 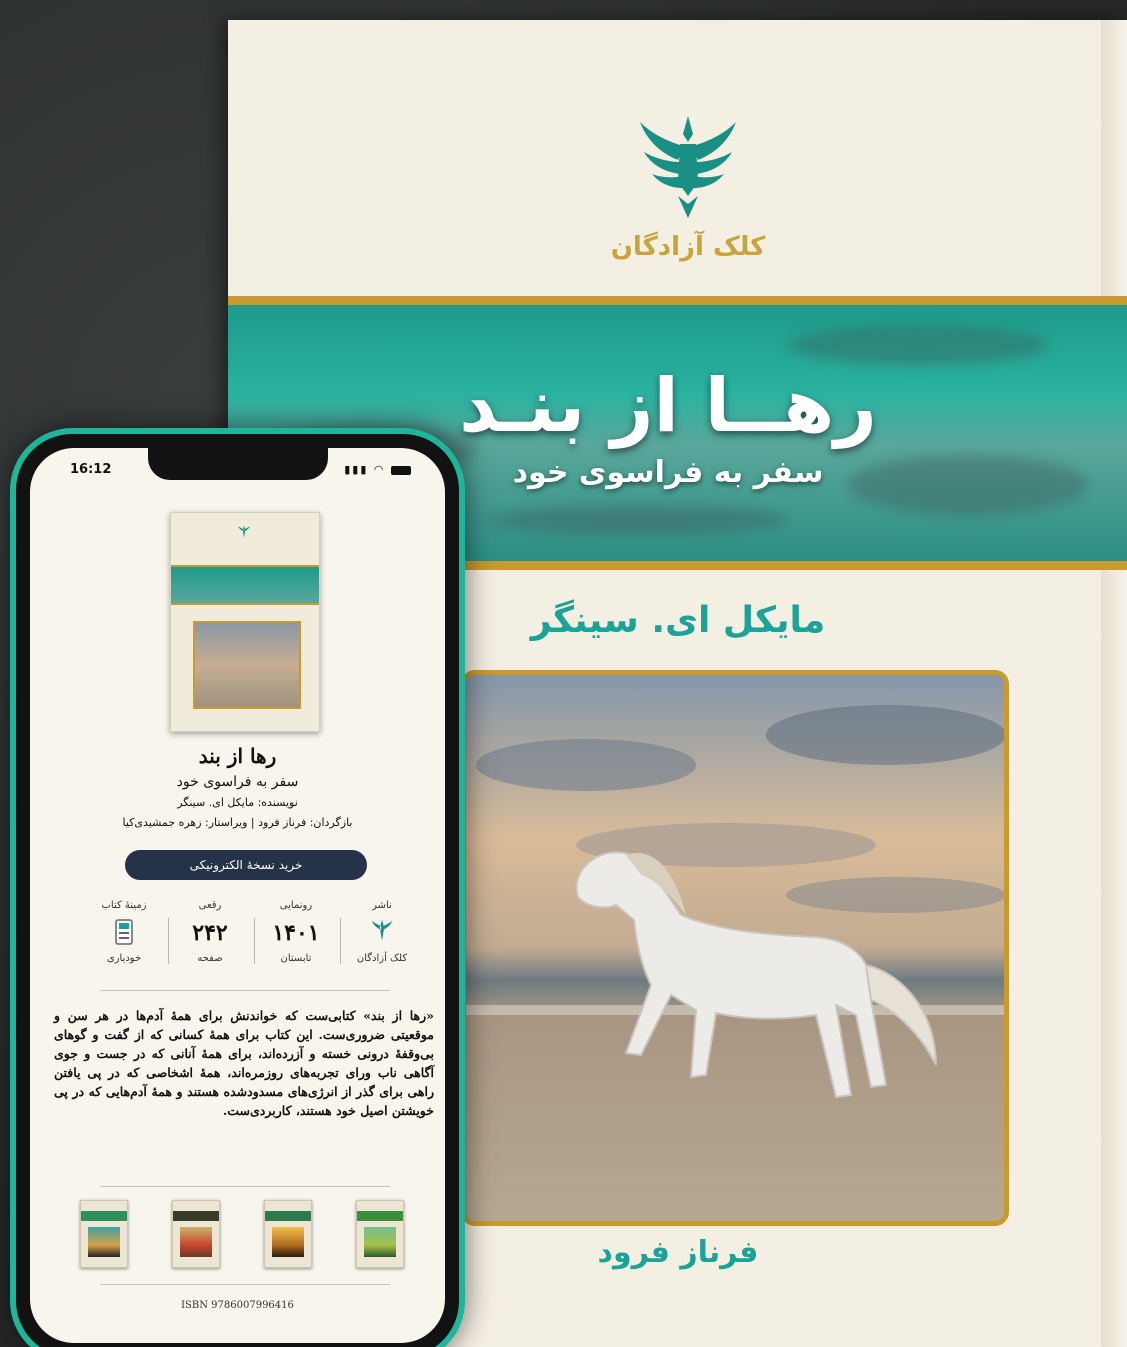 I want to click on info-sub: کلک آزادگان, so click(x=382, y=958).